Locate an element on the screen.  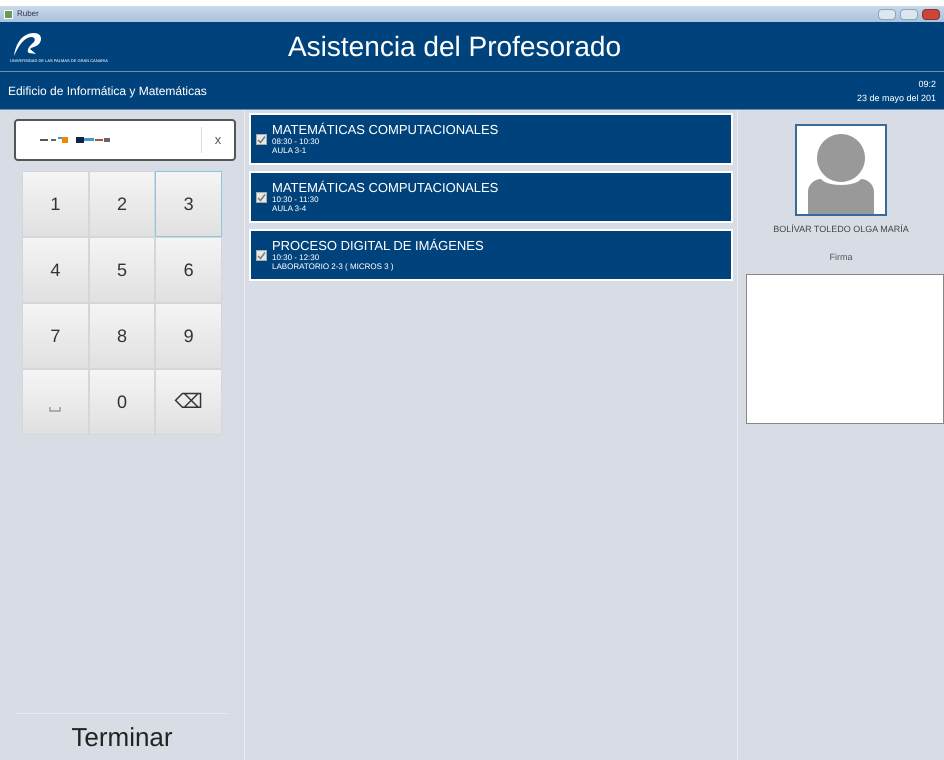
digit-key: 7 is located at coordinates (55, 336).